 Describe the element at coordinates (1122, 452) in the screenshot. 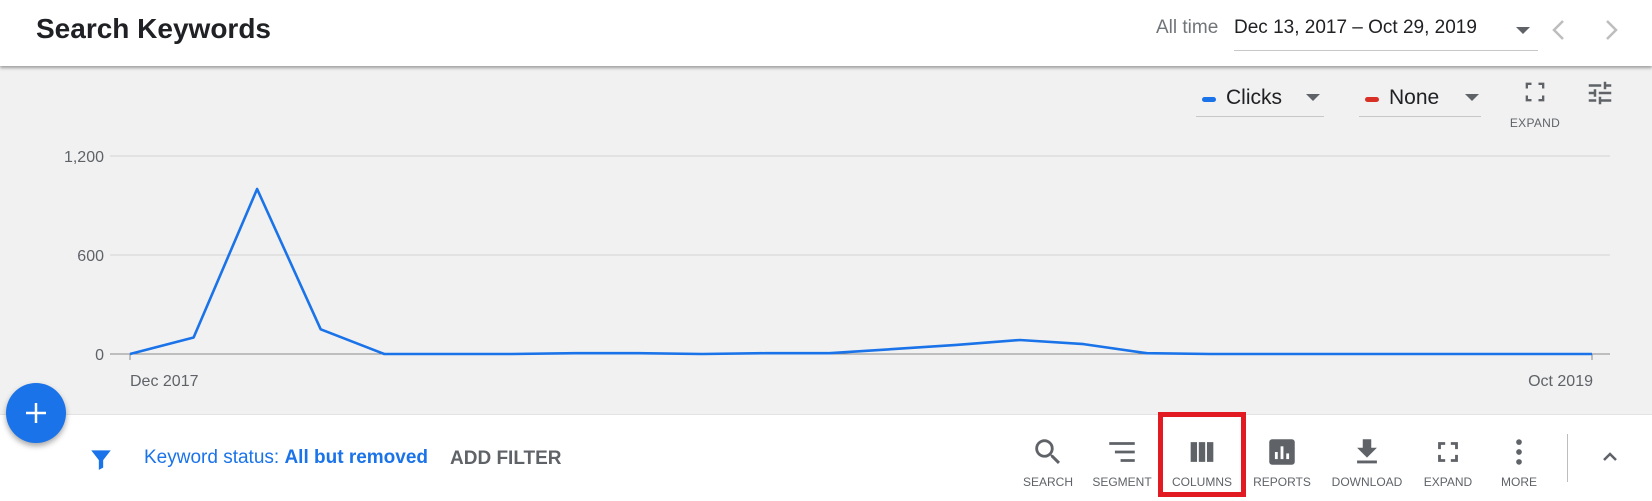

I see `segment-icon` at that location.